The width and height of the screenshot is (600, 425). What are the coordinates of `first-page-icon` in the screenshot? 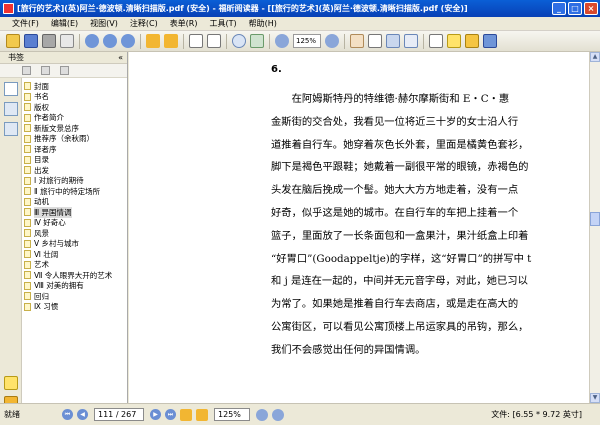 It's located at (92, 41).